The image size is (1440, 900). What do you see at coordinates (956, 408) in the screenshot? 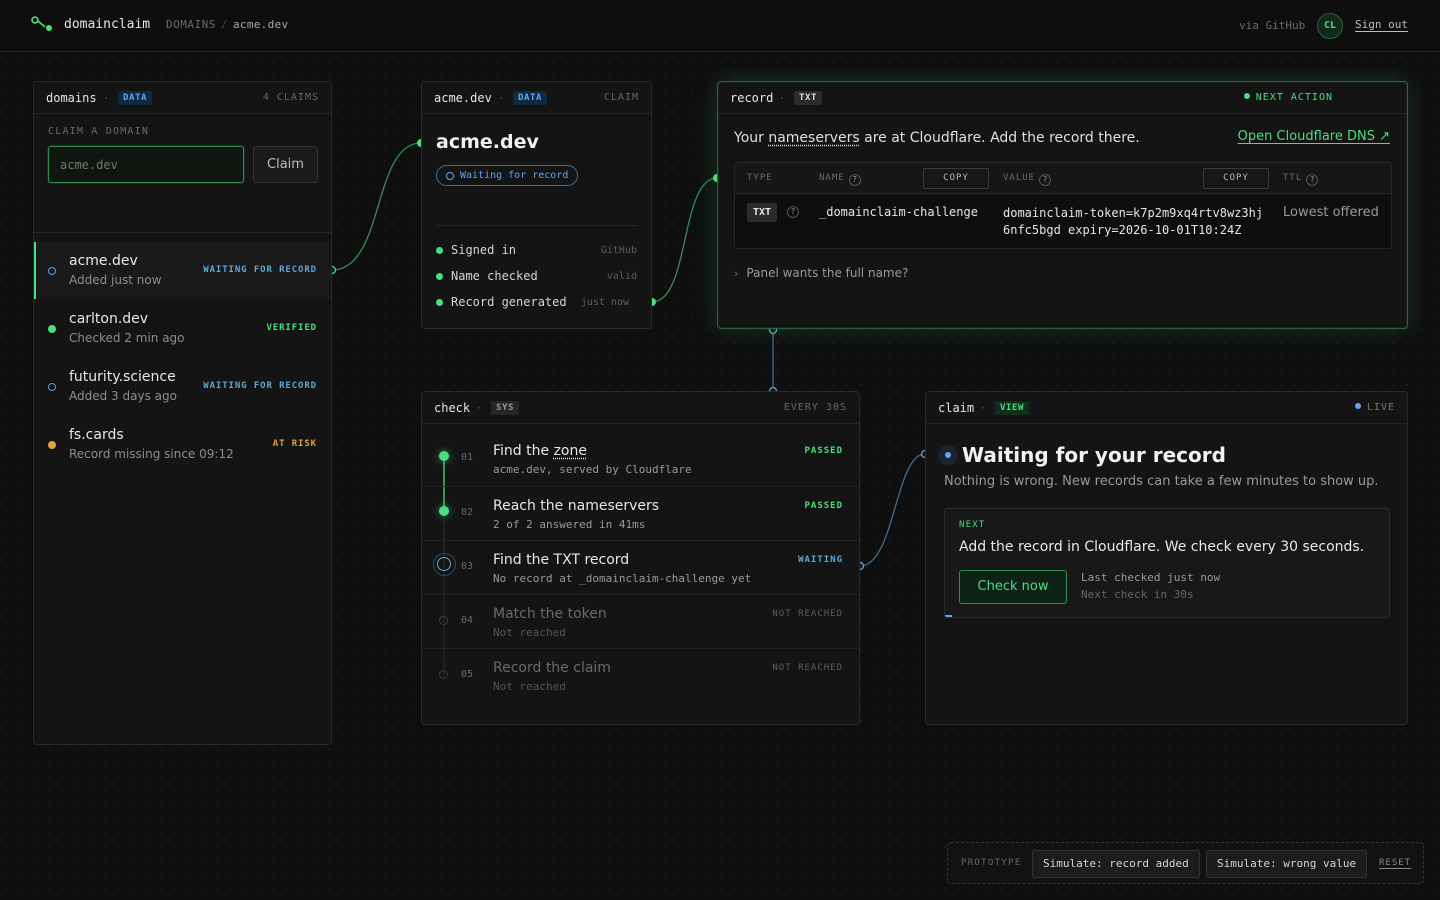
I see `panel-title: claim` at bounding box center [956, 408].